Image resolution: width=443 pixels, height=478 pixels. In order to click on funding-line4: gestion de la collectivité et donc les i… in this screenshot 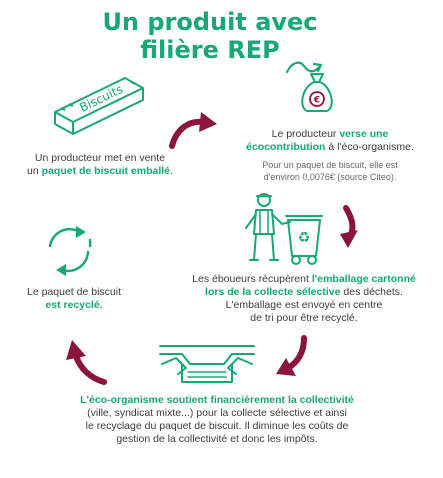, I will do `click(217, 439)`.